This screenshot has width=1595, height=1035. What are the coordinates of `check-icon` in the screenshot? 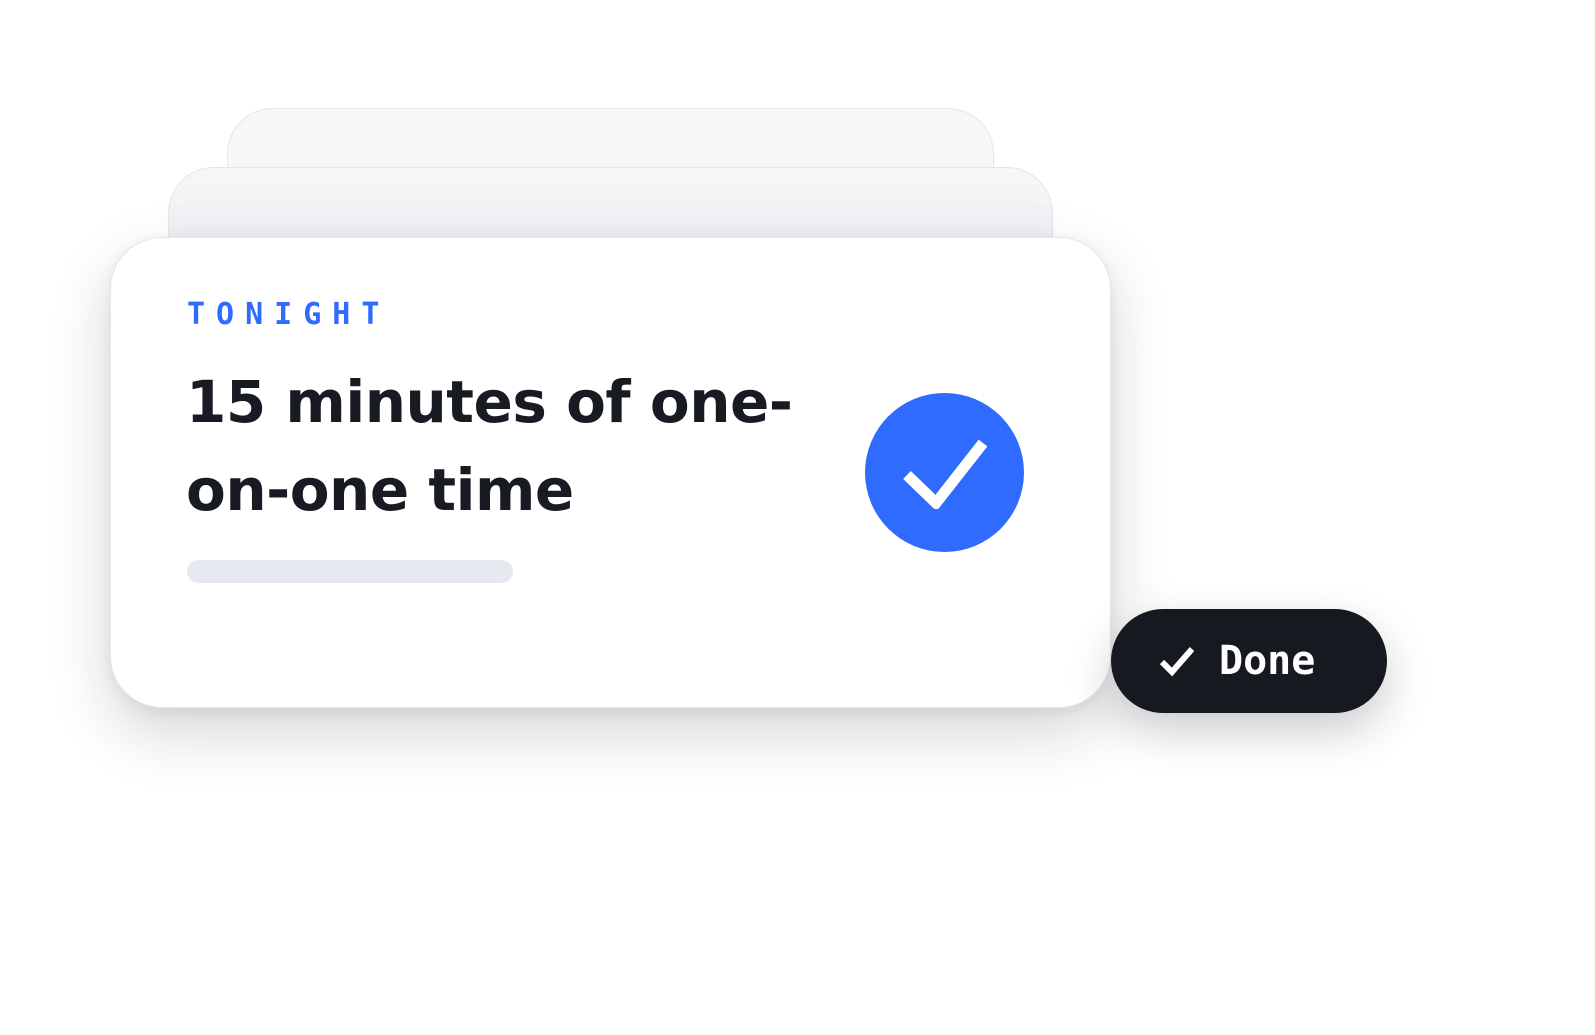 It's located at (1177, 661).